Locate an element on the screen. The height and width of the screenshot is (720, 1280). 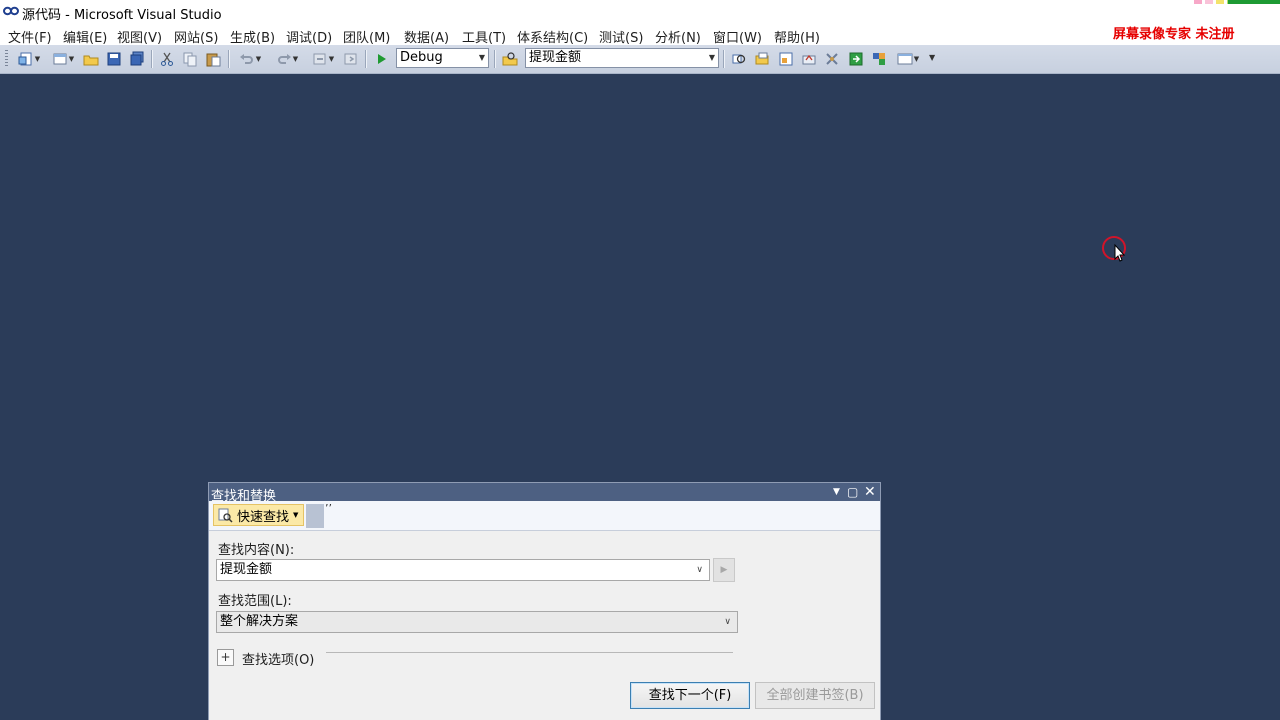
find-in-files-icon is located at coordinates (510, 59).